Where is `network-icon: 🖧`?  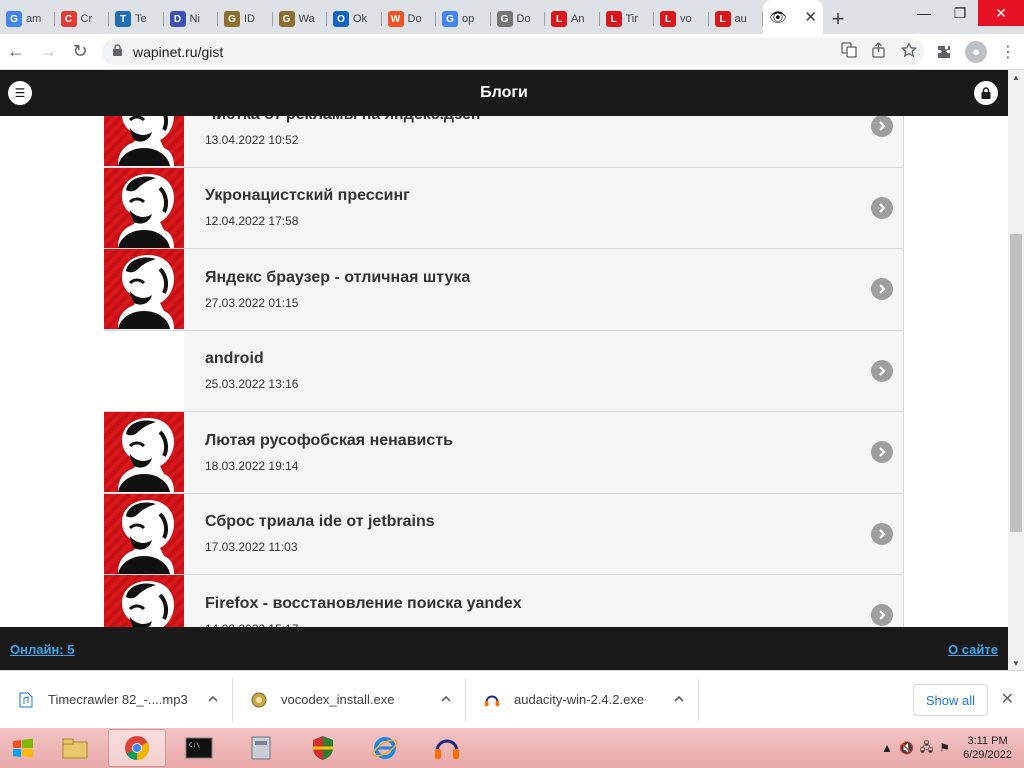
network-icon: 🖧 is located at coordinates (926, 748).